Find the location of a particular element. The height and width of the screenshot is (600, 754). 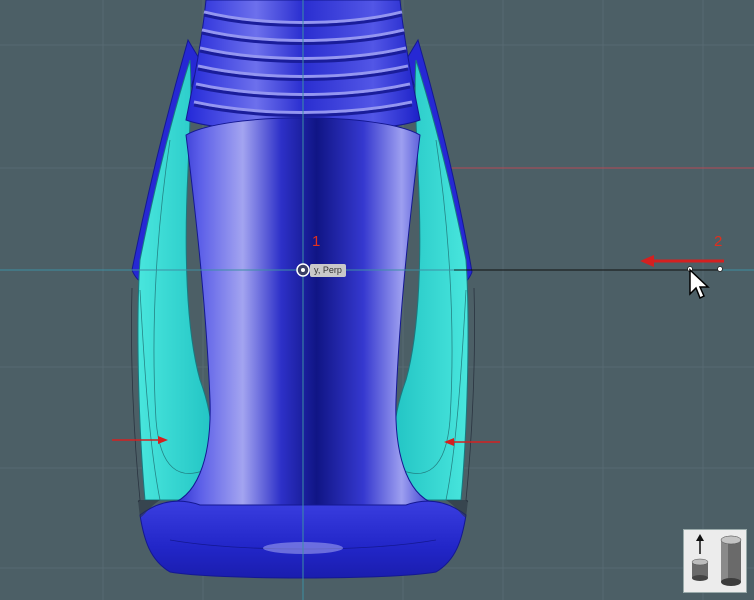

snap-target-icon is located at coordinates (303, 270).